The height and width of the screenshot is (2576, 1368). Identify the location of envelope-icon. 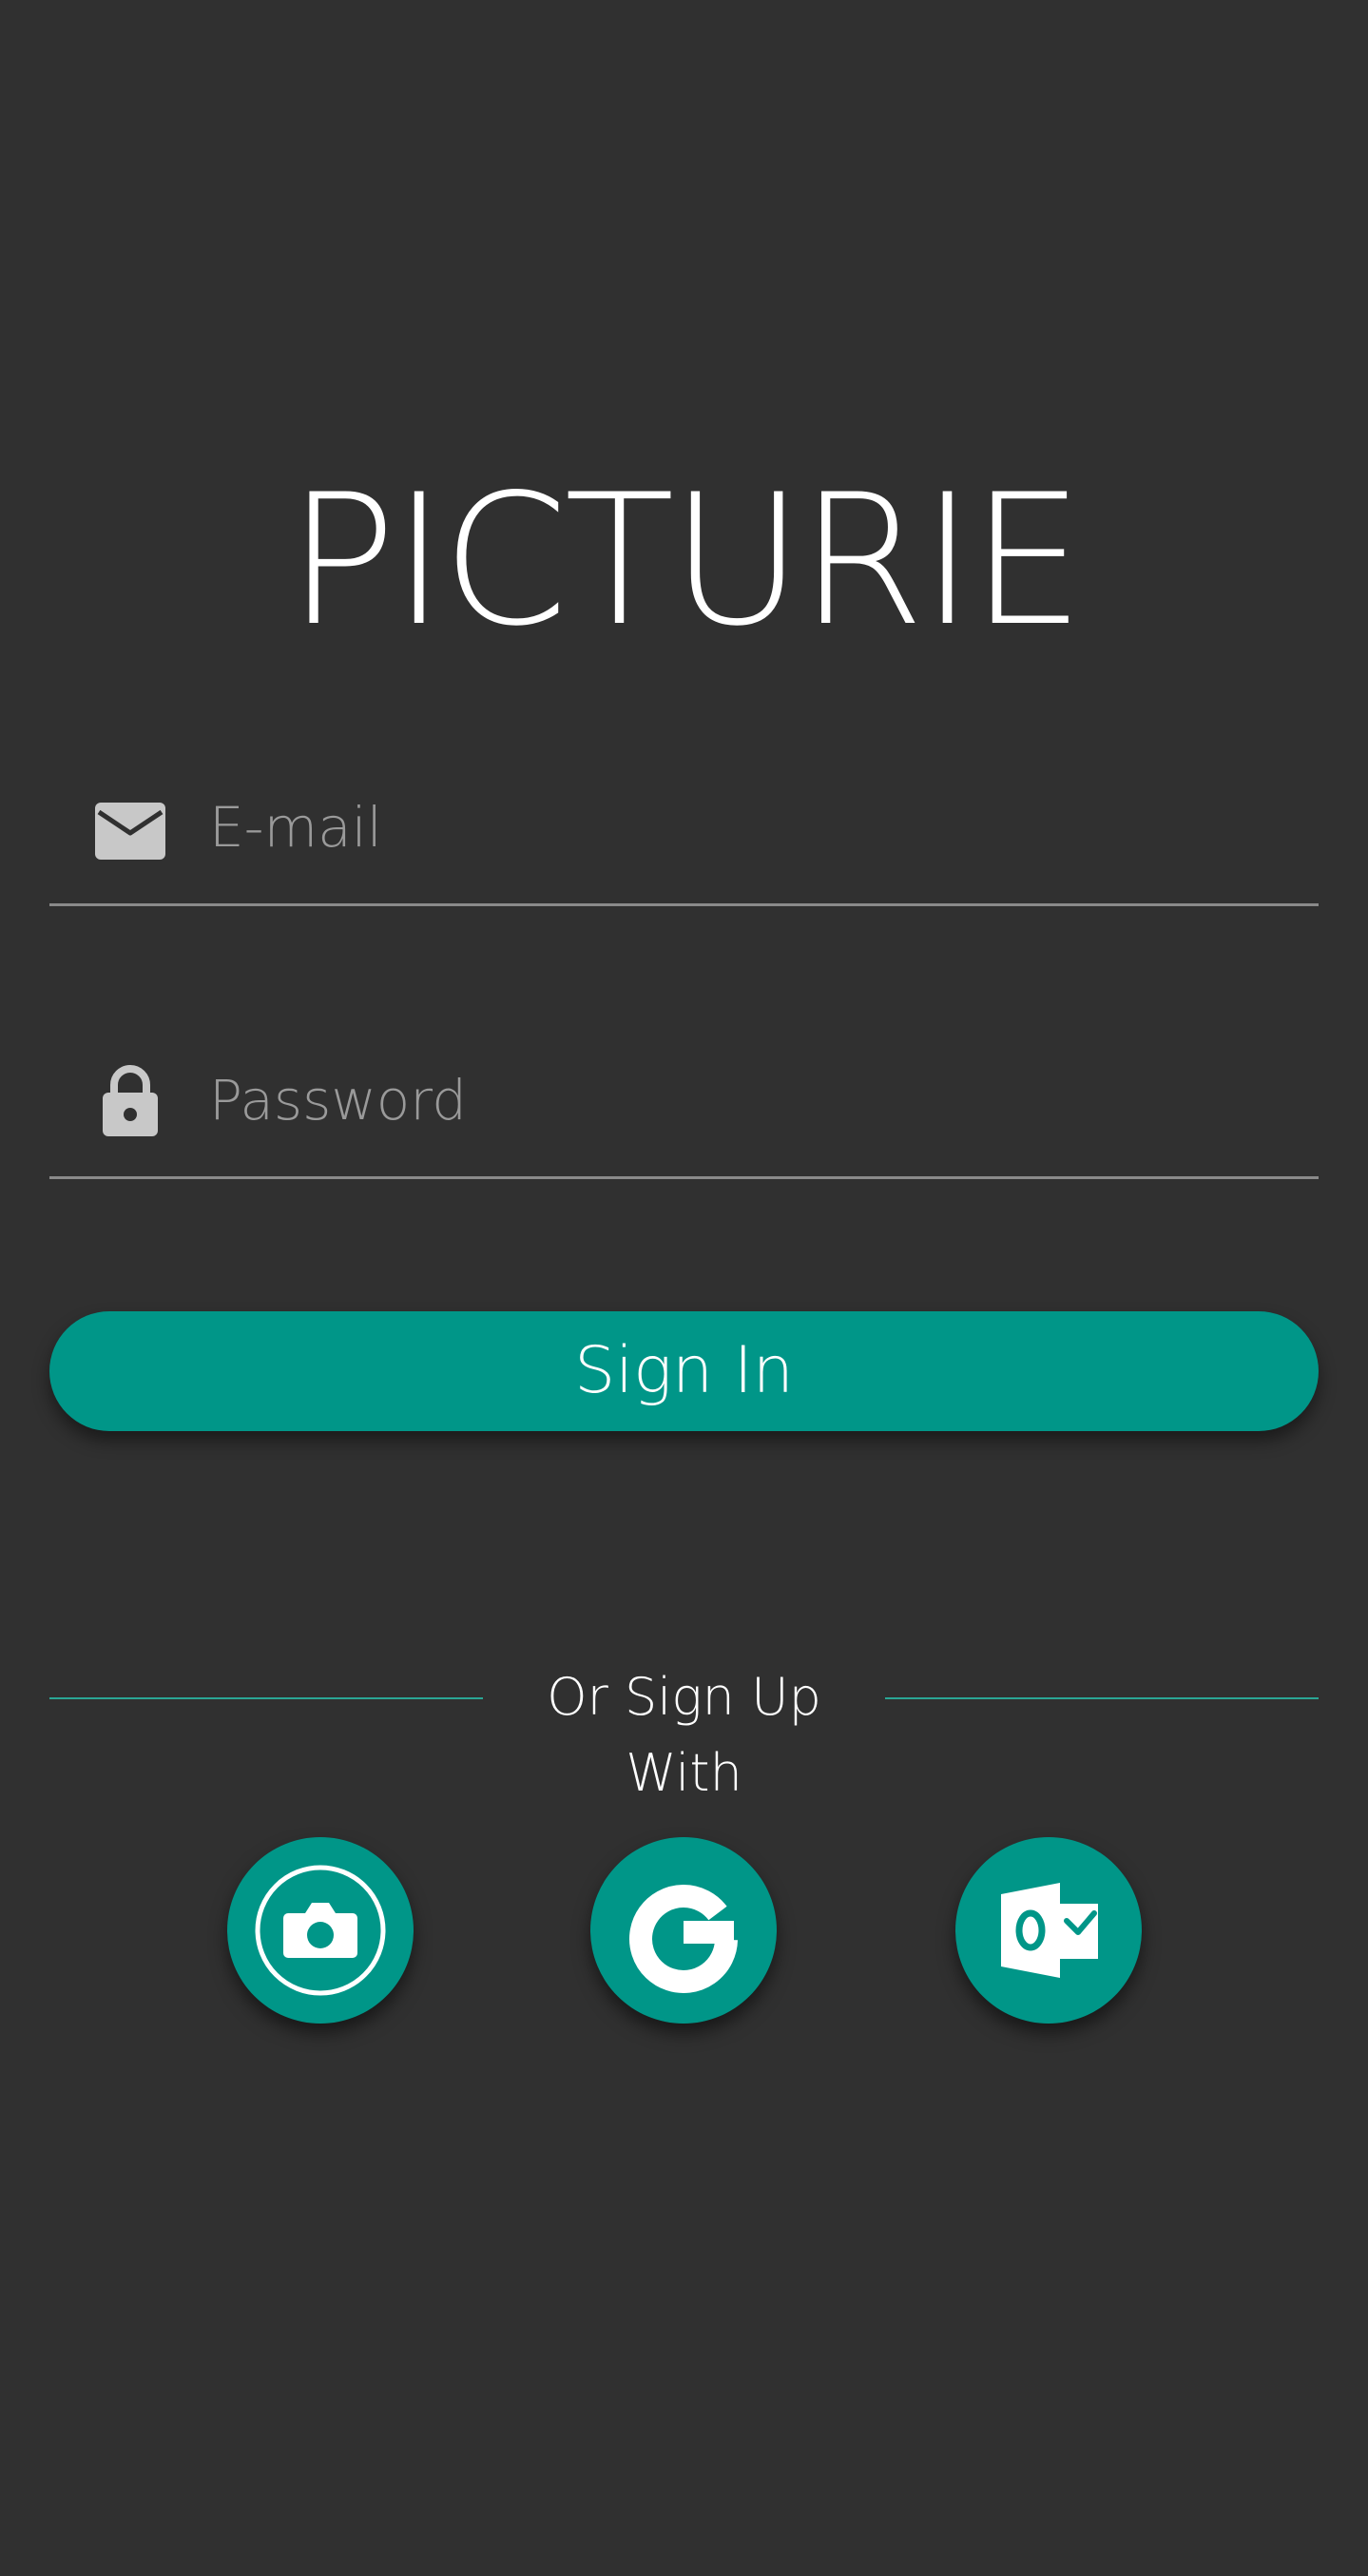
(130, 831).